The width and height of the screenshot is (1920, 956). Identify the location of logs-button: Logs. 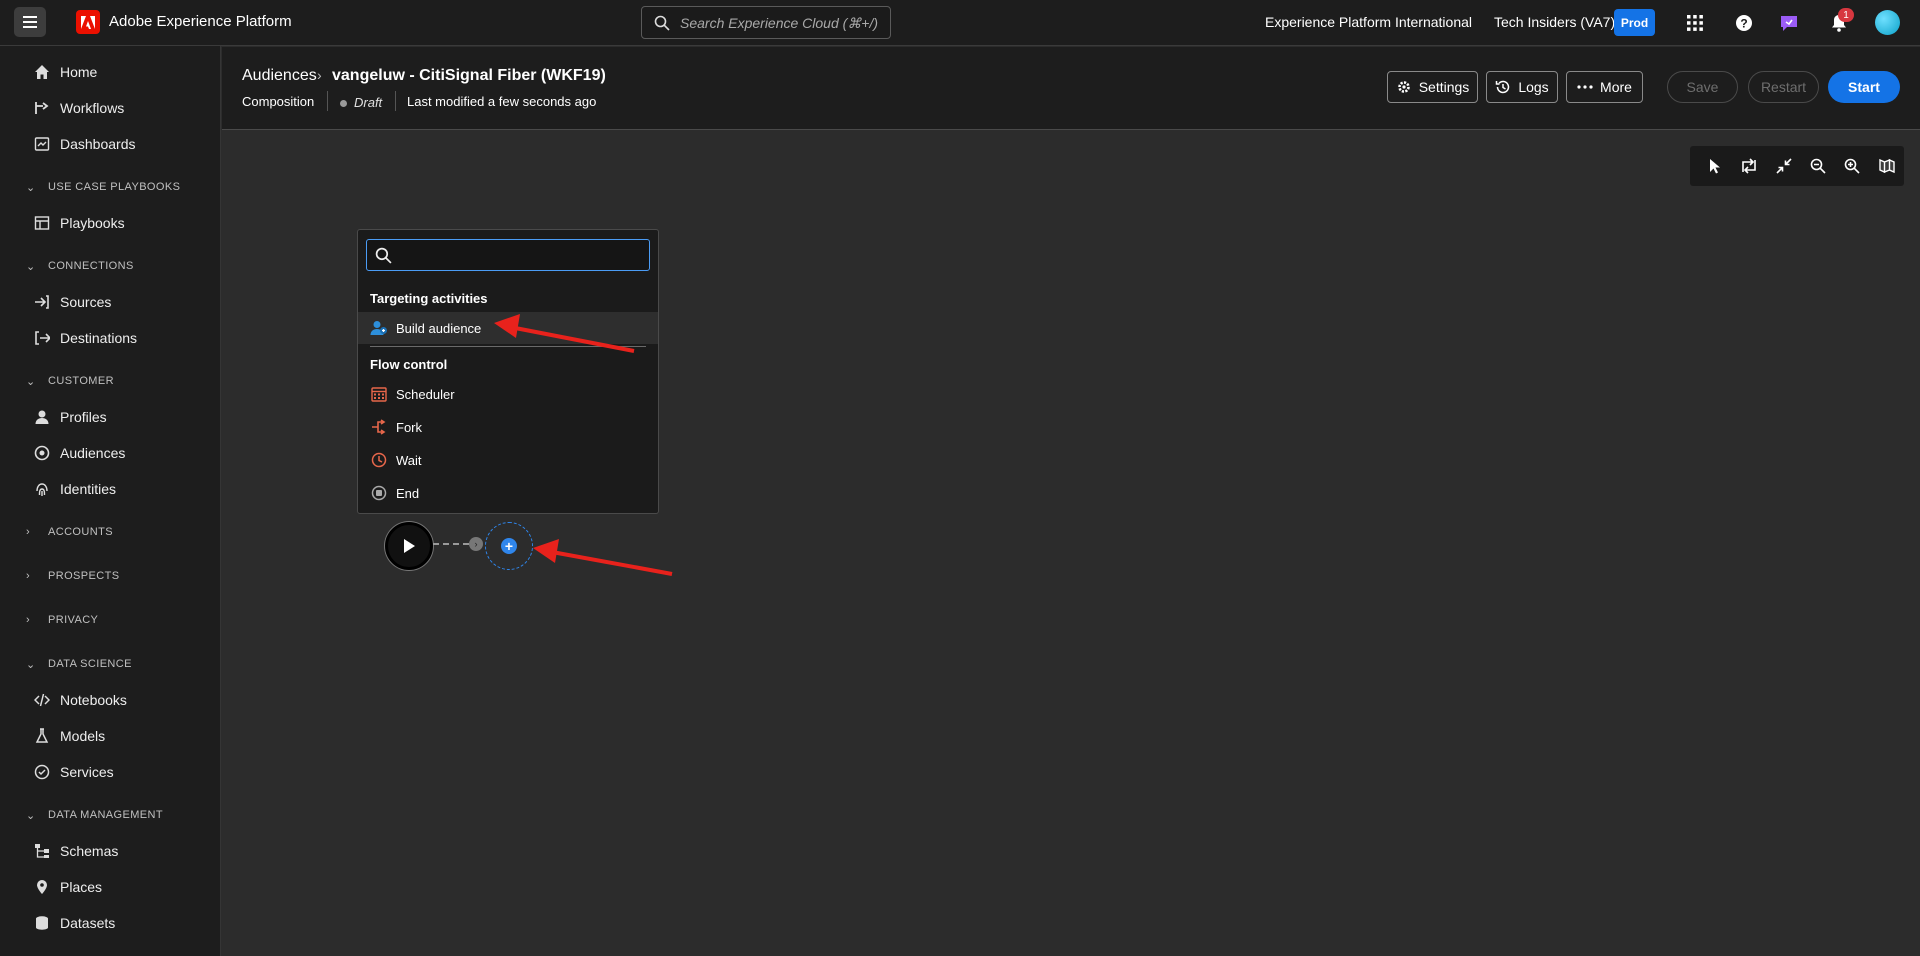
(1522, 87).